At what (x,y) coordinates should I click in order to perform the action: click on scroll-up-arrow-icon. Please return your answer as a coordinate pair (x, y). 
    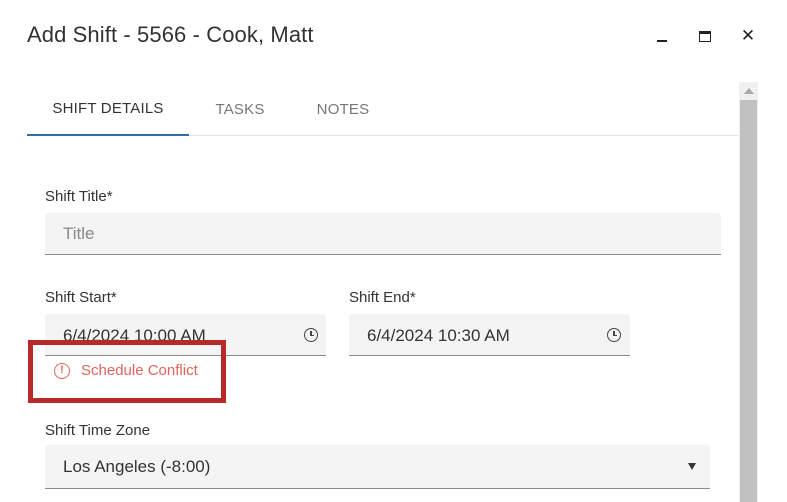
    Looking at the image, I should click on (748, 91).